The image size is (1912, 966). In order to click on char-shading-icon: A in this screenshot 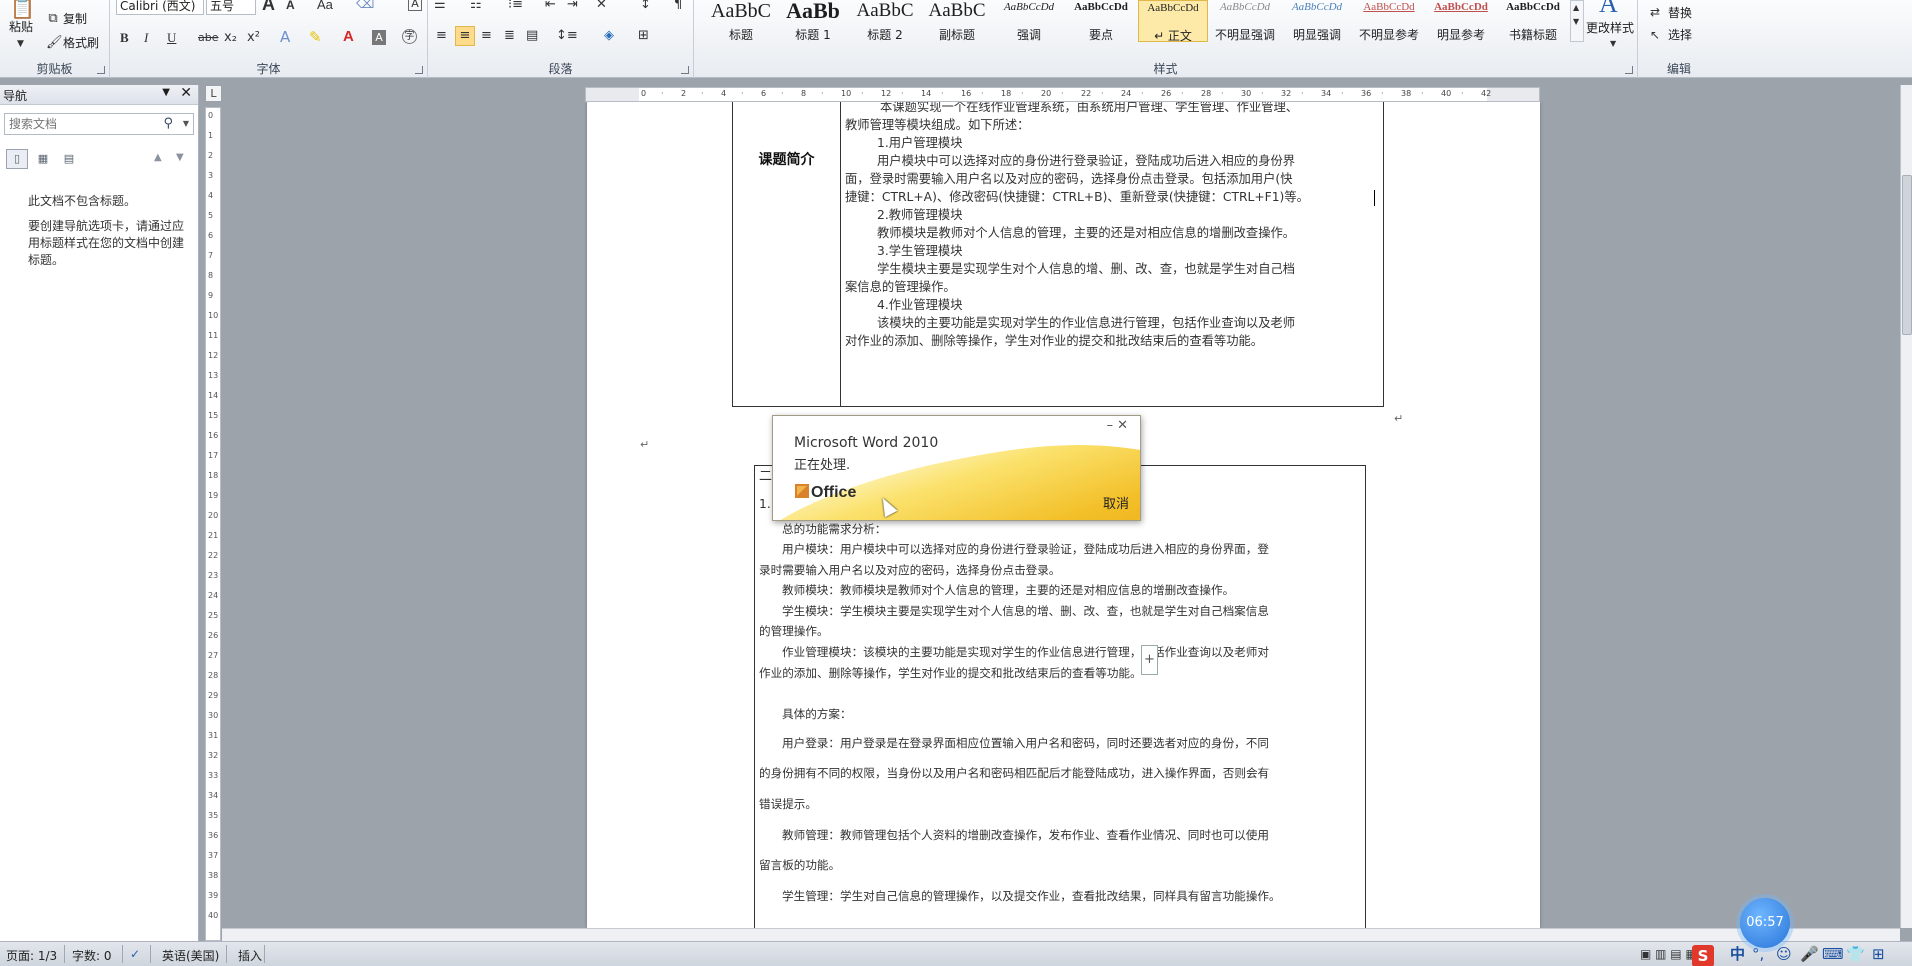, I will do `click(379, 37)`.